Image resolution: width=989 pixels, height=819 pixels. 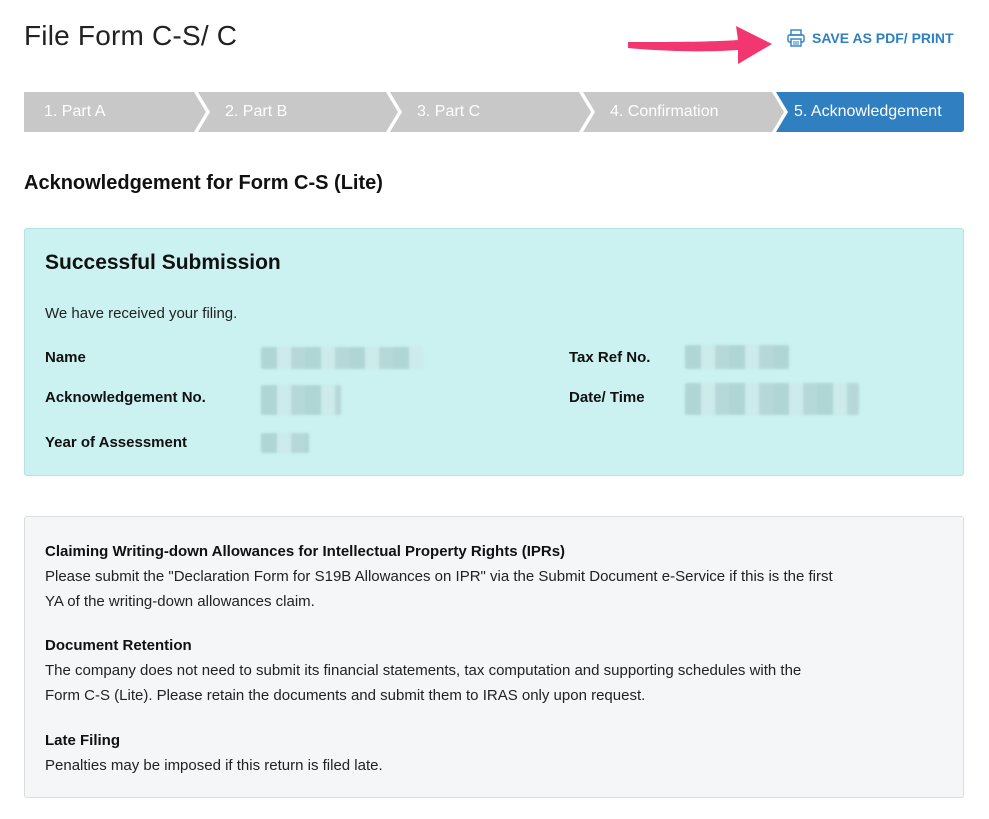 I want to click on step-part-c-label: 3. Part C, so click(x=449, y=111).